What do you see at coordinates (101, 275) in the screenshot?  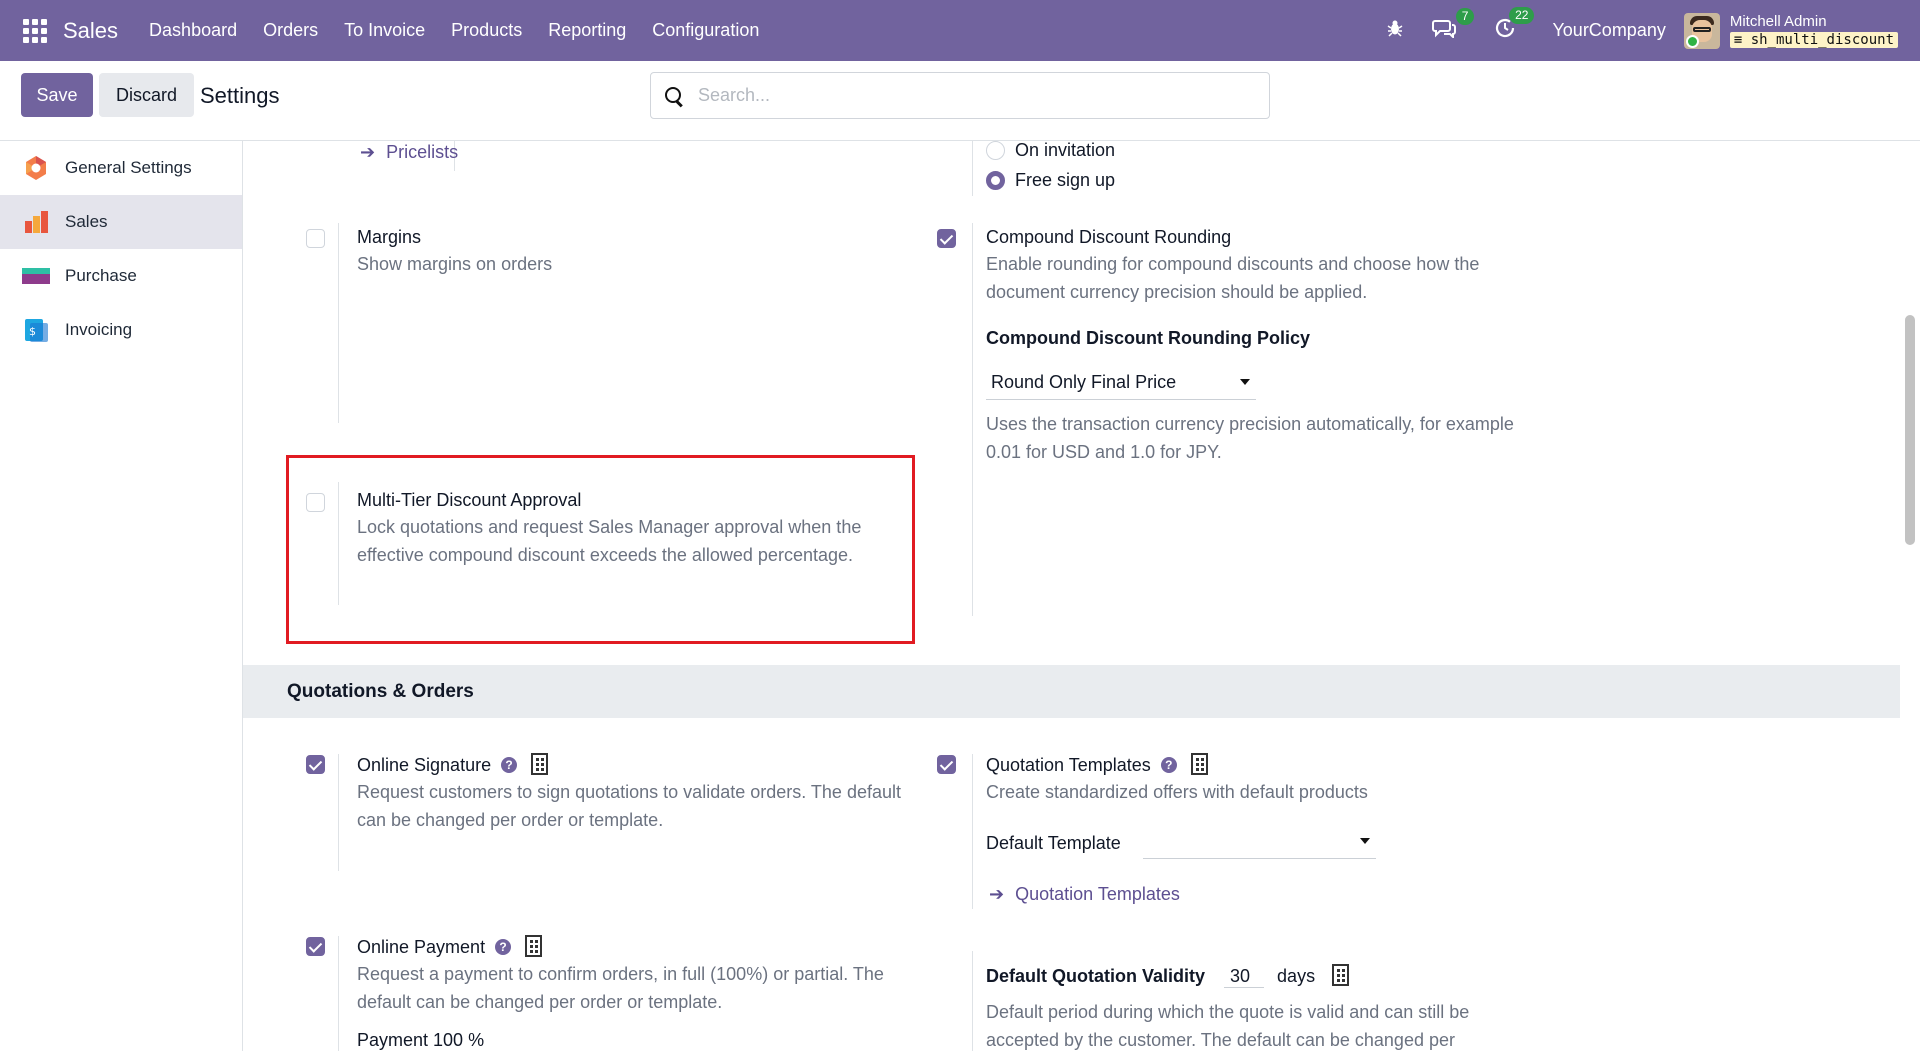 I see `sidebar-item-label: Purchase` at bounding box center [101, 275].